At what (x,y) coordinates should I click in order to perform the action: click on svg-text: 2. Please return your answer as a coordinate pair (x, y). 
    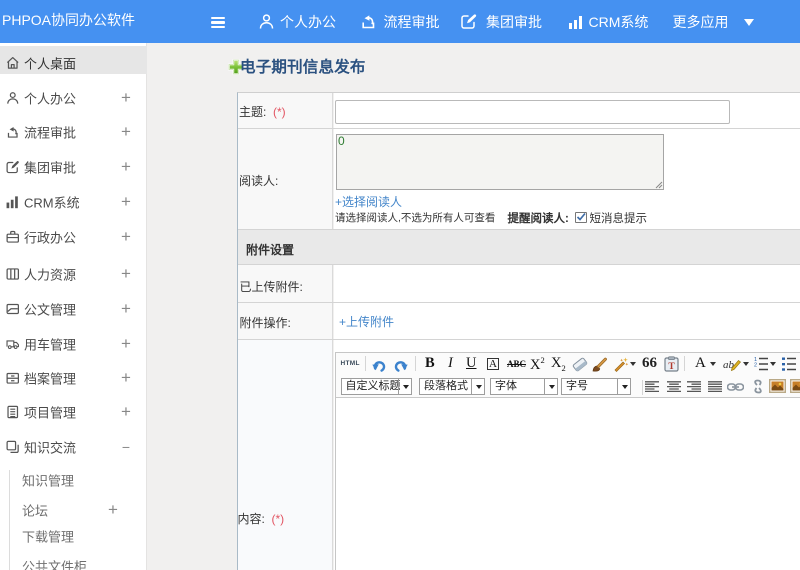
    Looking at the image, I should click on (755, 366).